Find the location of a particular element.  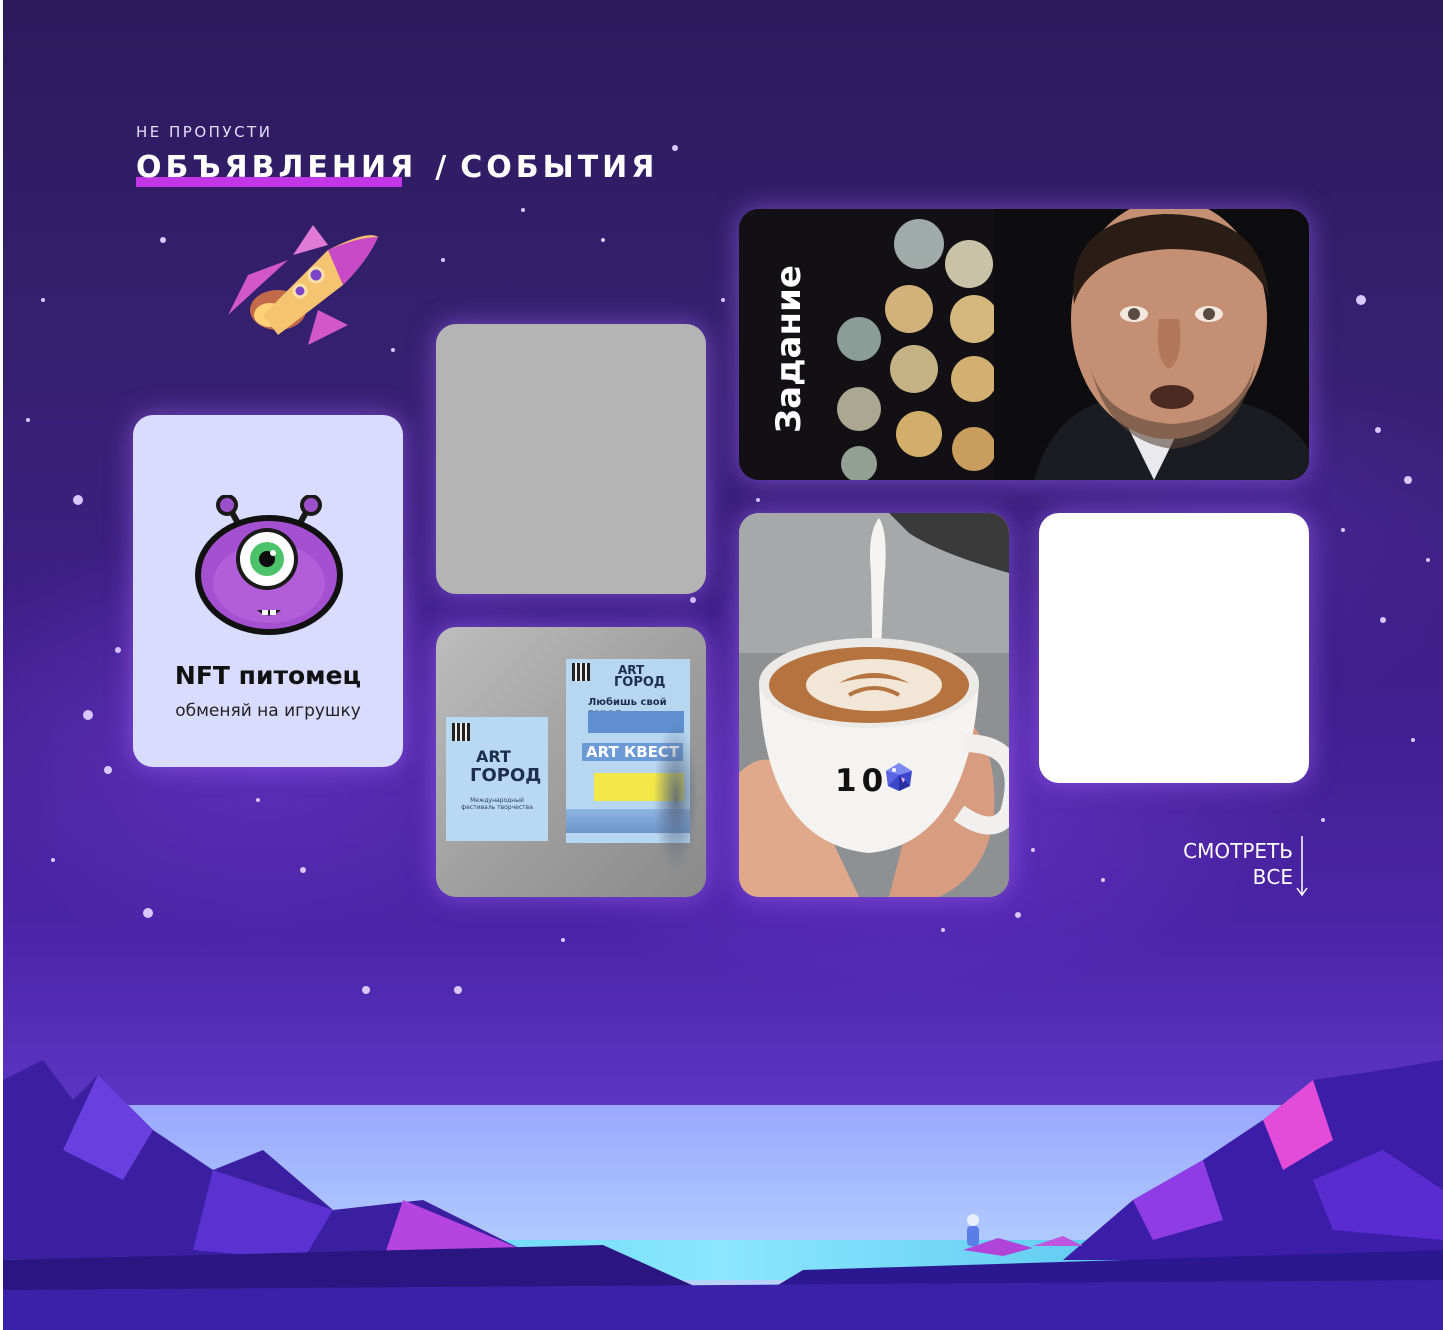

poster-a-caption: Международный фестиваль творчества is located at coordinates (497, 804).